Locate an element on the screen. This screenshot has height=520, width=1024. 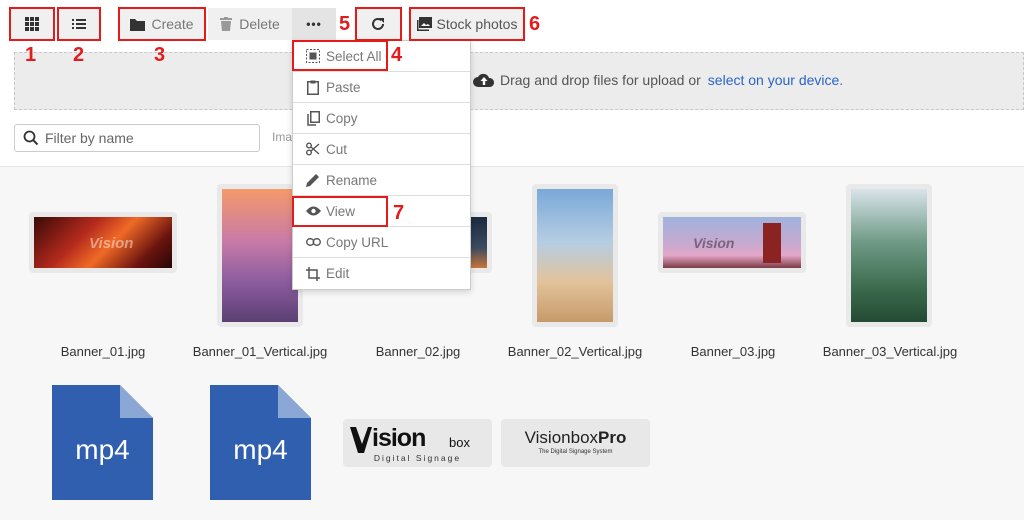
menu-item-cut: Cut is located at coordinates (381, 149).